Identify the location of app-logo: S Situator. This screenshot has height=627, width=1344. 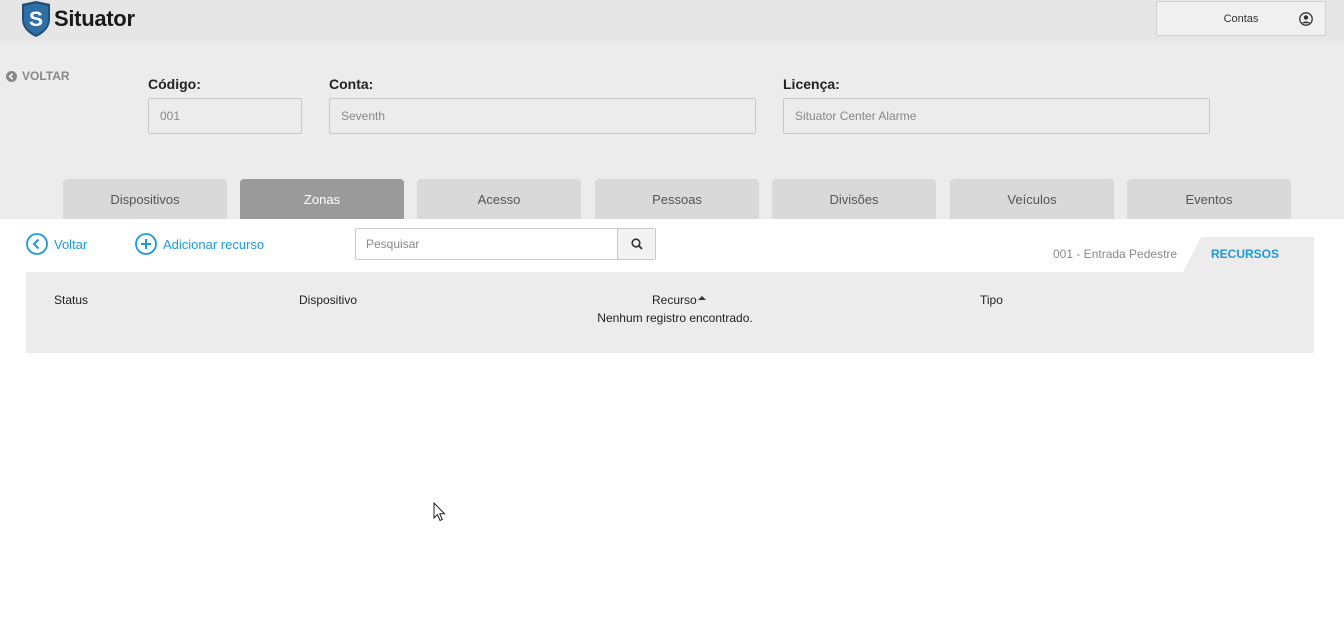
(77, 19).